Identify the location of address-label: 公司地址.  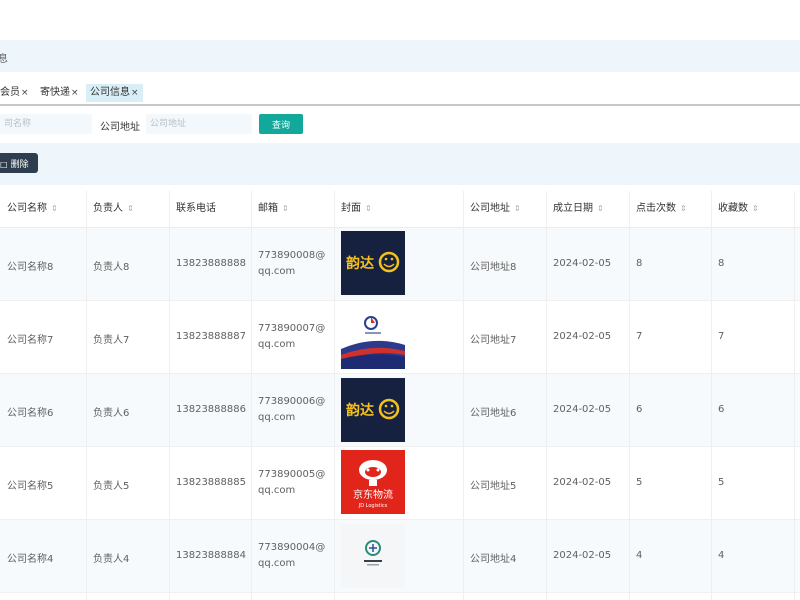
(120, 127).